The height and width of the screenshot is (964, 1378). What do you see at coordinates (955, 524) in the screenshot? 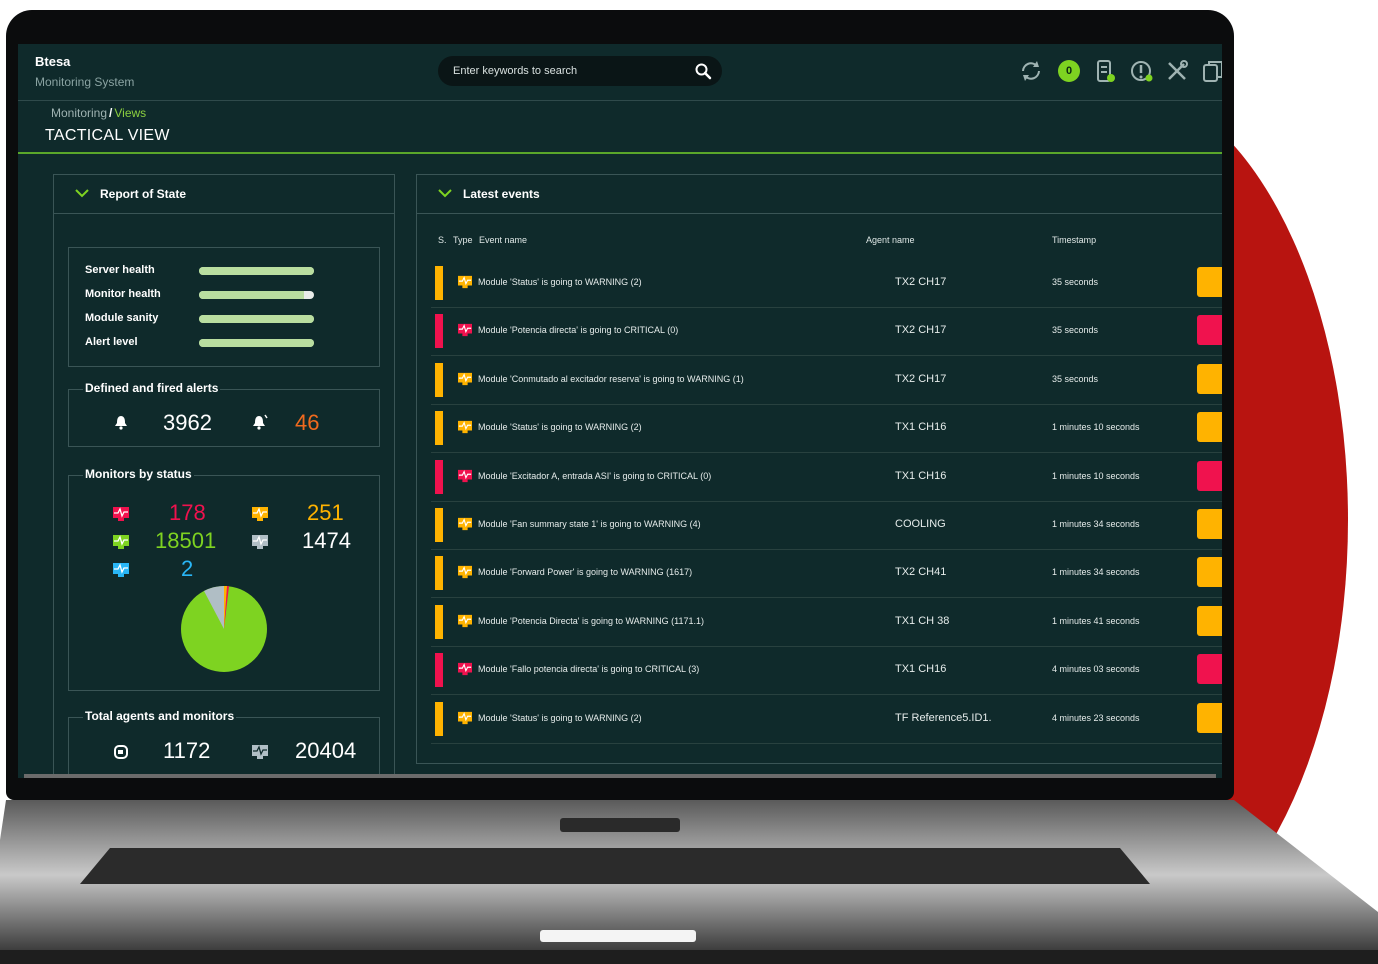
I see `agent-name: COOLING` at bounding box center [955, 524].